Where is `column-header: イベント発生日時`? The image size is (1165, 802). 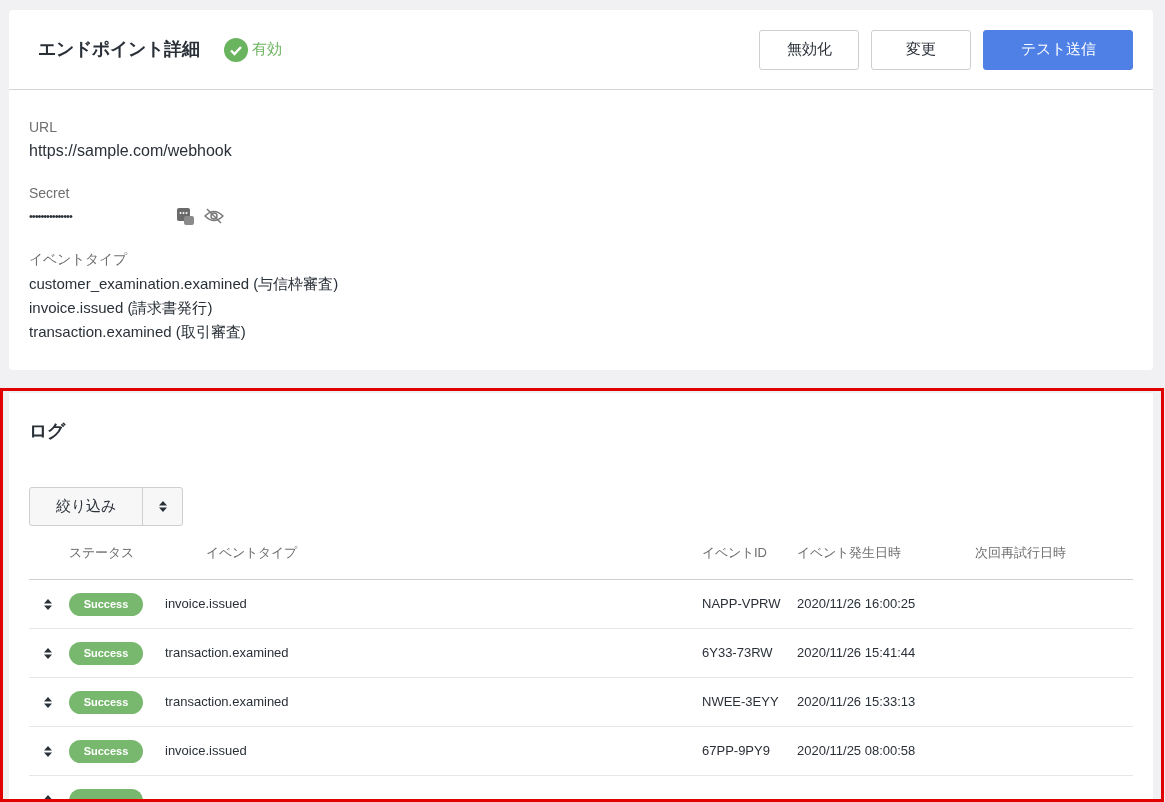 column-header: イベント発生日時 is located at coordinates (849, 552).